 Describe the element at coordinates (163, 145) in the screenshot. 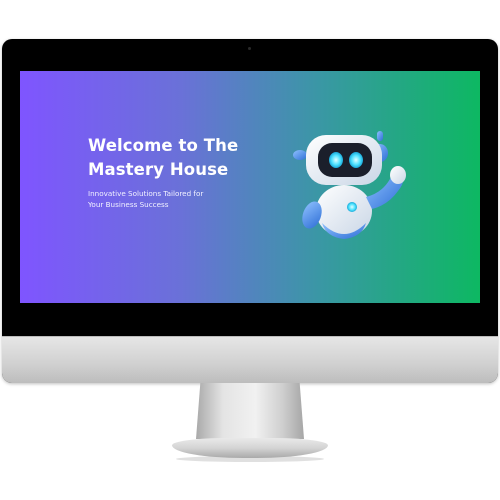

I see `hero-title-line-1: Welcome to The` at that location.